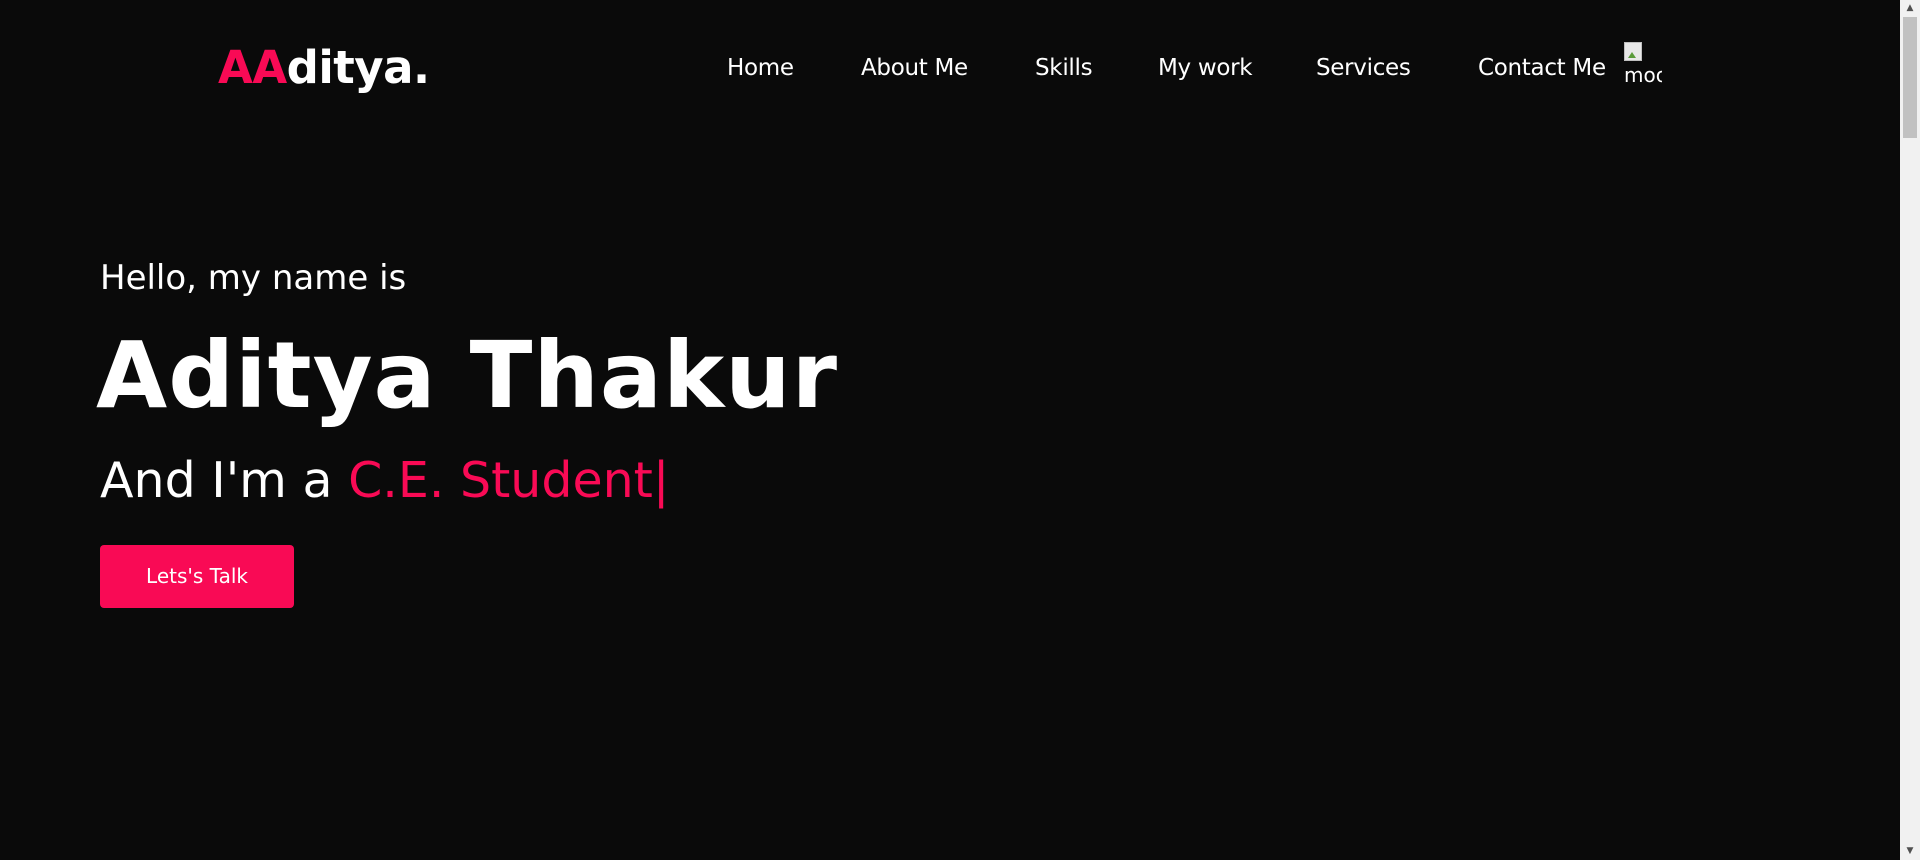  I want to click on hero-greeting: Hello, my name is, so click(253, 278).